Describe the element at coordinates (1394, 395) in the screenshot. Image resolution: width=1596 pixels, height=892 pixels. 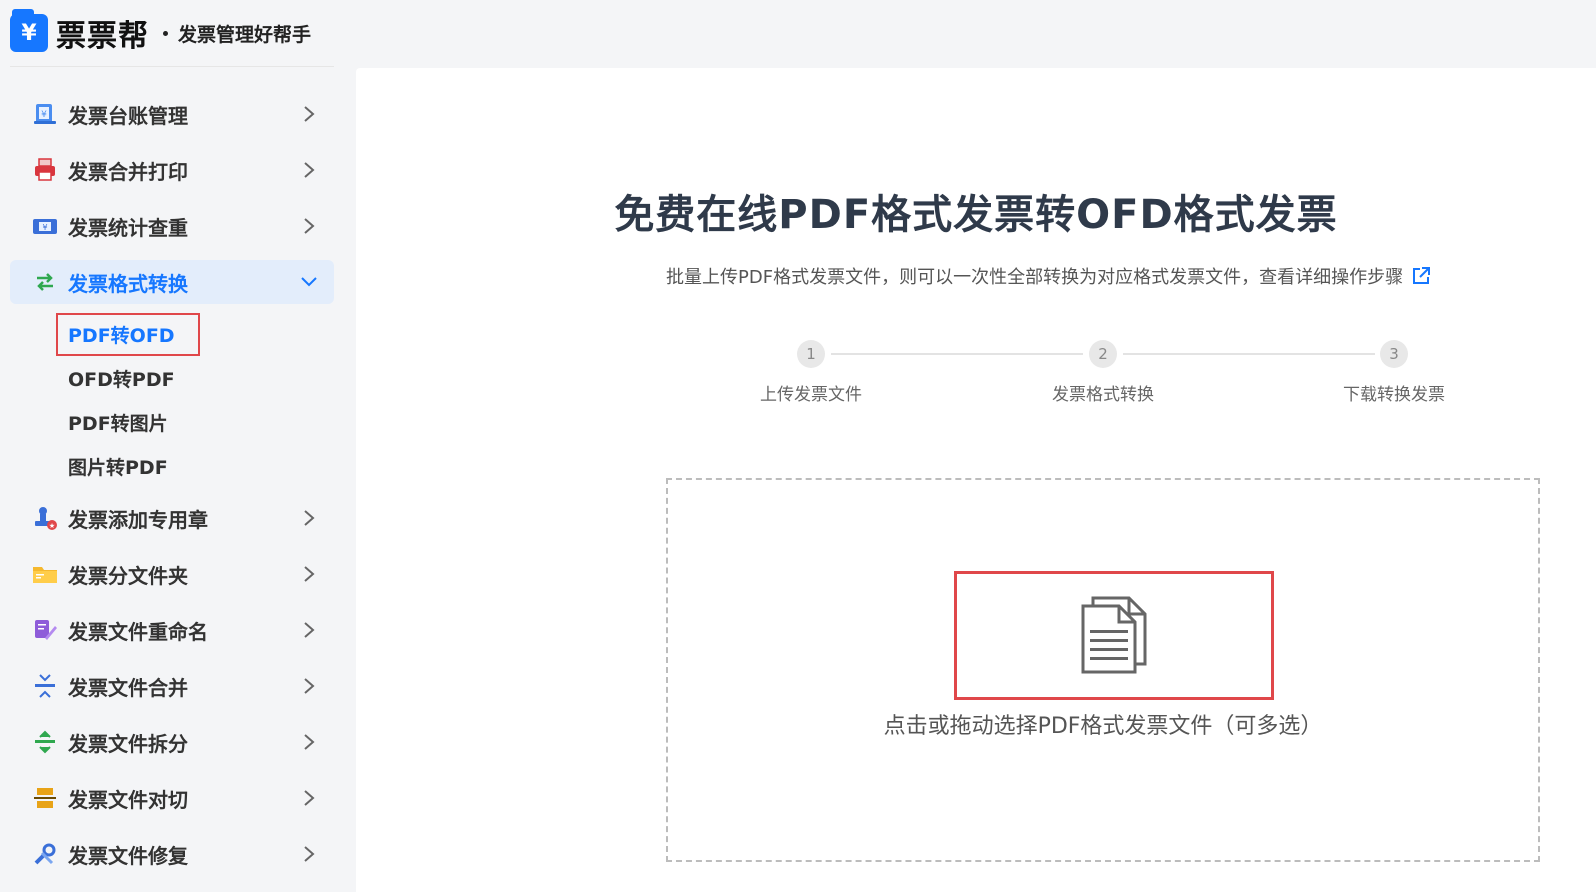
I see `step-3-label: 下载转换发票` at that location.